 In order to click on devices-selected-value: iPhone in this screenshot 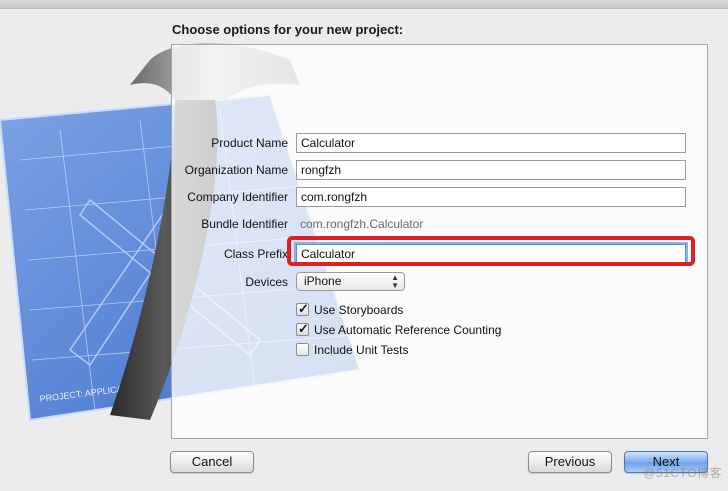, I will do `click(323, 281)`.